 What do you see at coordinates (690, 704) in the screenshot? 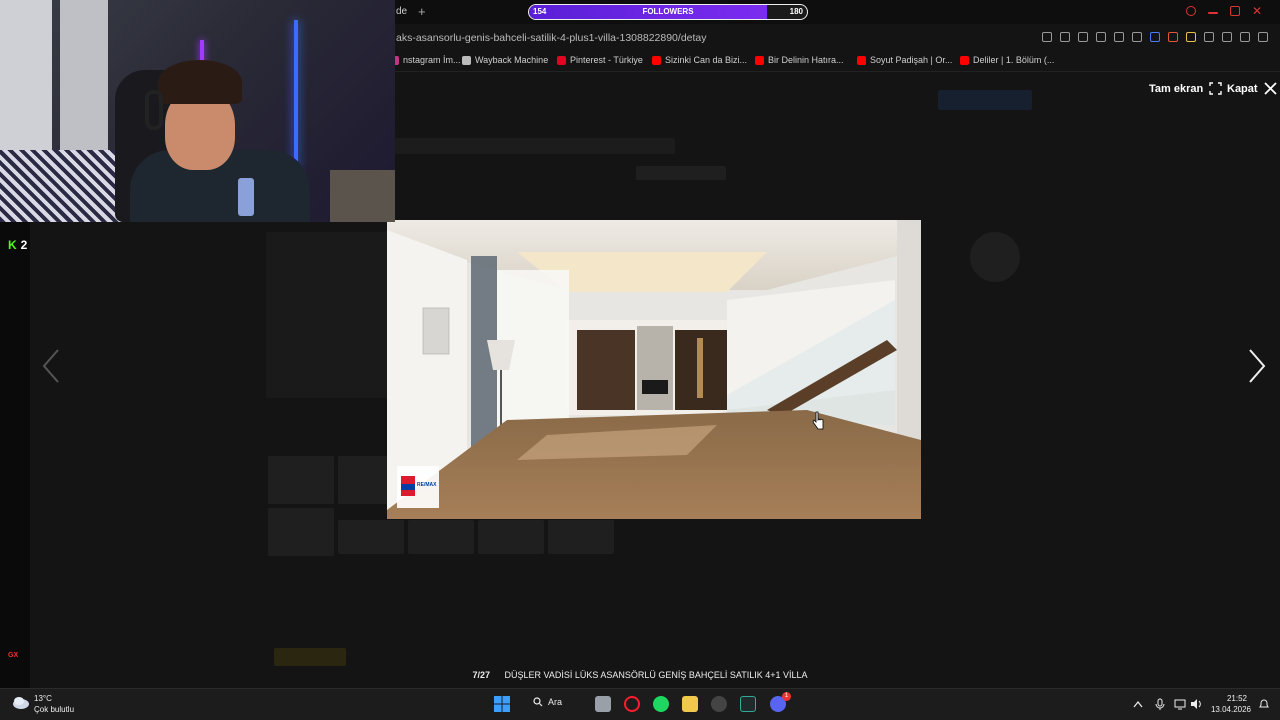
I see `file-explorer-icon` at bounding box center [690, 704].